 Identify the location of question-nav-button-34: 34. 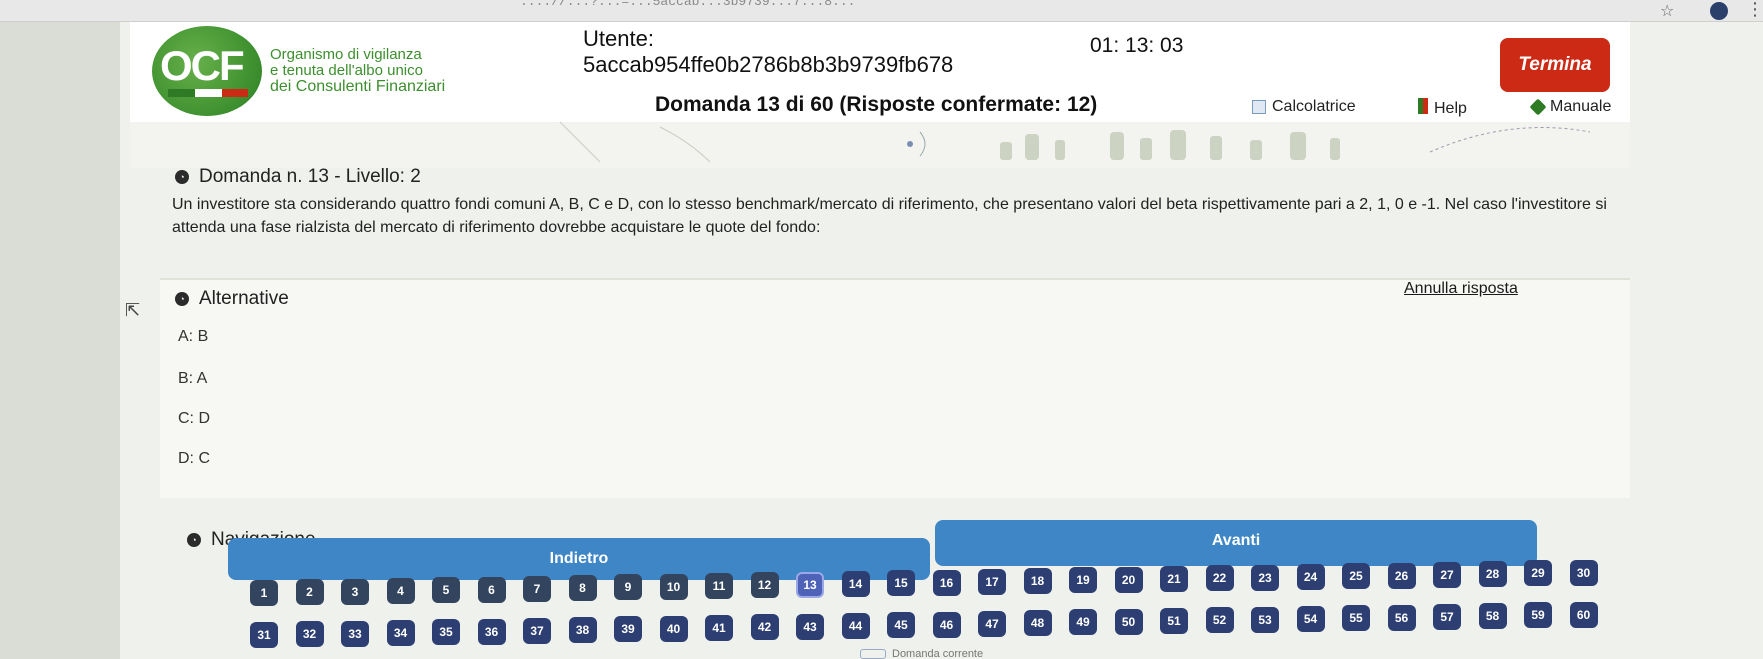
(400, 632).